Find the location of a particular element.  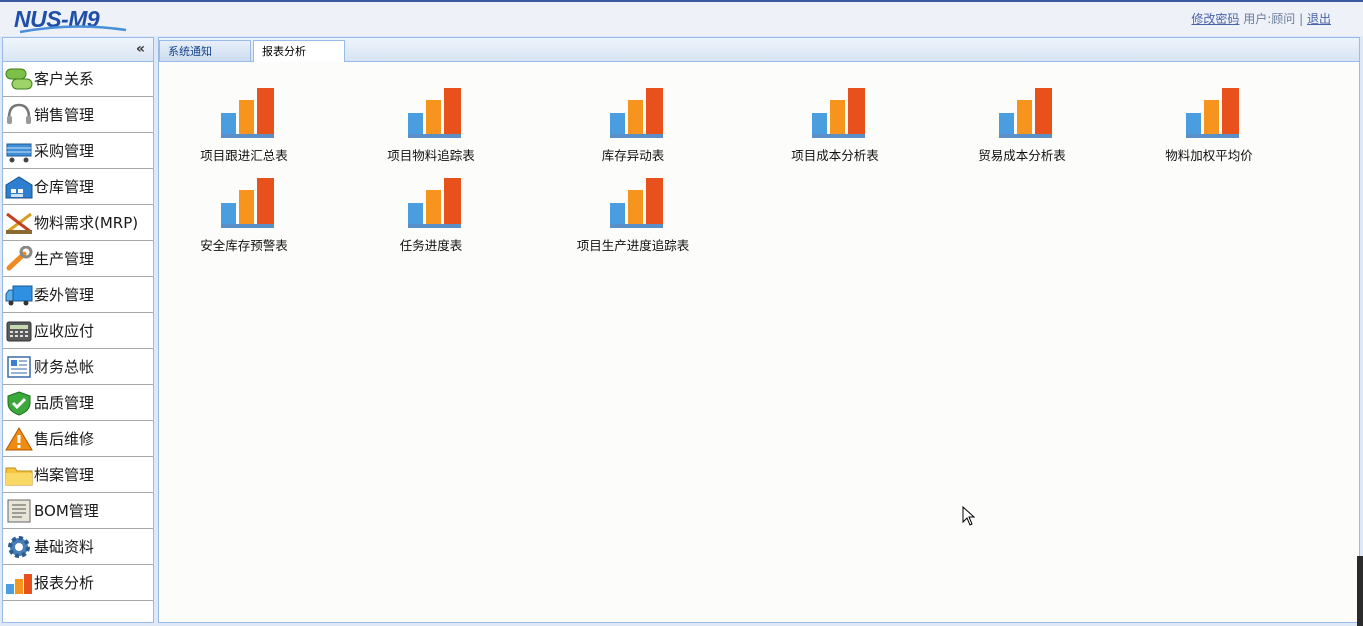

report-project-followup: 项目跟进汇总表 is located at coordinates (244, 127).